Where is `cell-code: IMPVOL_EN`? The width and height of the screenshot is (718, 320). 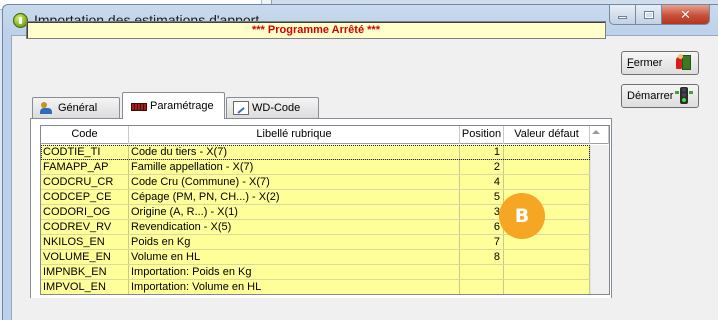 cell-code: IMPVOL_EN is located at coordinates (85, 287).